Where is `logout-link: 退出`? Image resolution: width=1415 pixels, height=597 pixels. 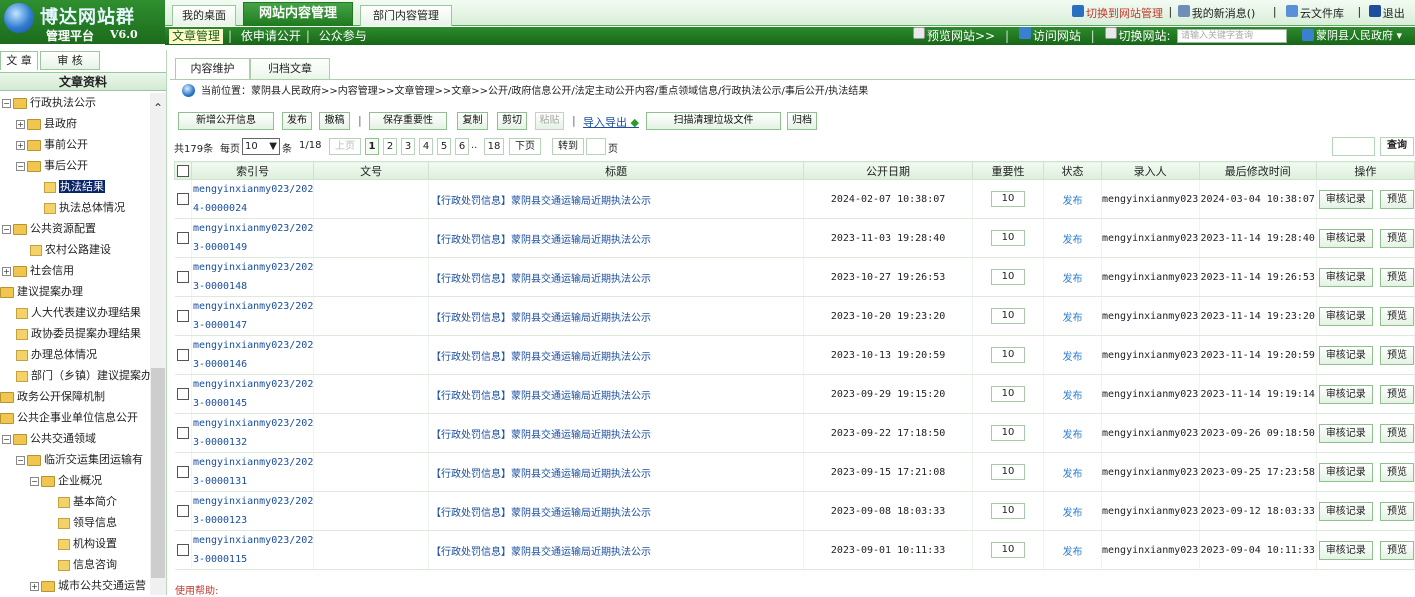
logout-link: 退出 is located at coordinates (1386, 13).